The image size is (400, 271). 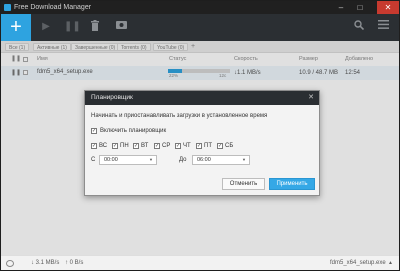 What do you see at coordinates (360, 7) in the screenshot?
I see `maximize-button: □` at bounding box center [360, 7].